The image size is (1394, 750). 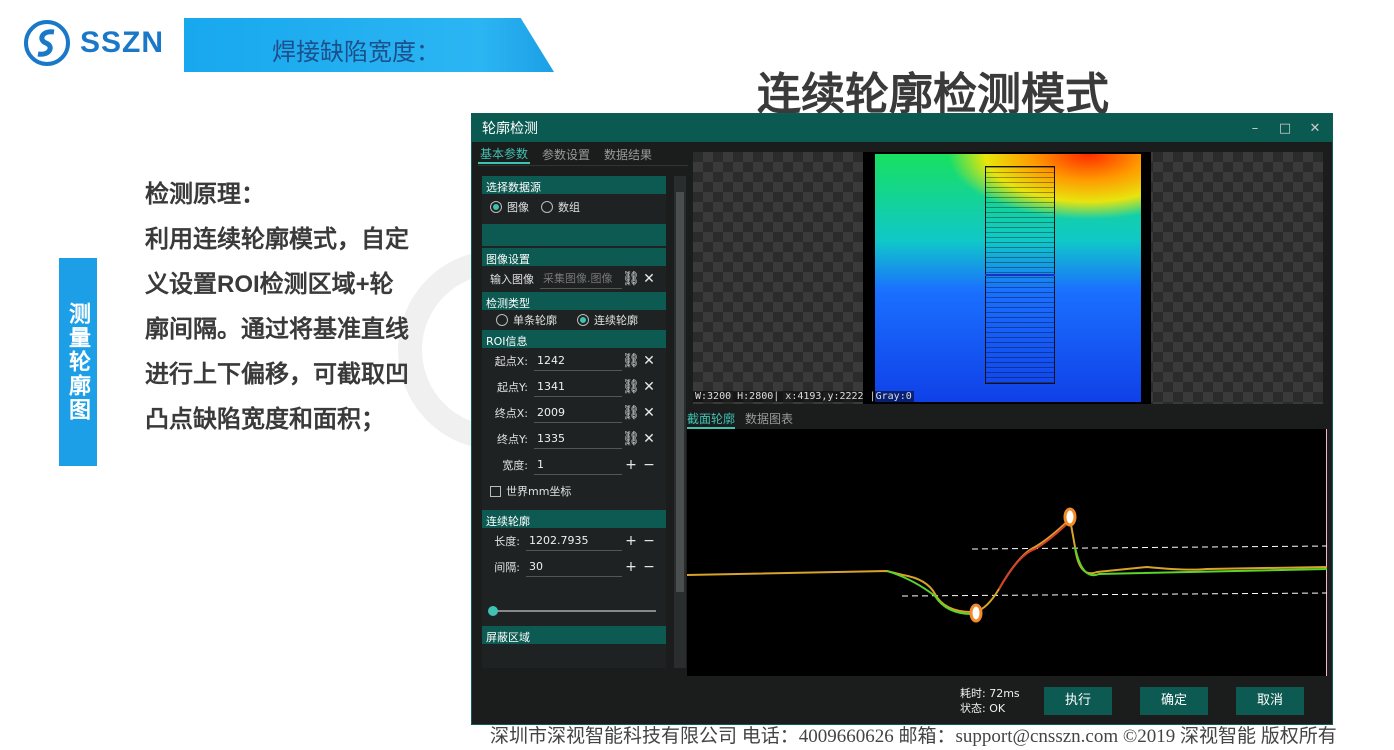 I want to click on end-y-input: 1335, so click(x=578, y=439).